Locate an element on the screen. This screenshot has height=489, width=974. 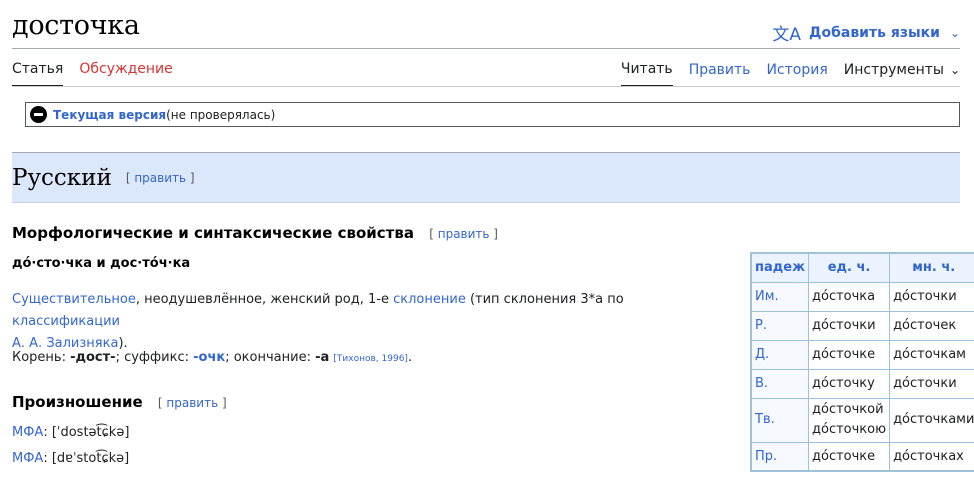
case-link: Им. is located at coordinates (780, 296).